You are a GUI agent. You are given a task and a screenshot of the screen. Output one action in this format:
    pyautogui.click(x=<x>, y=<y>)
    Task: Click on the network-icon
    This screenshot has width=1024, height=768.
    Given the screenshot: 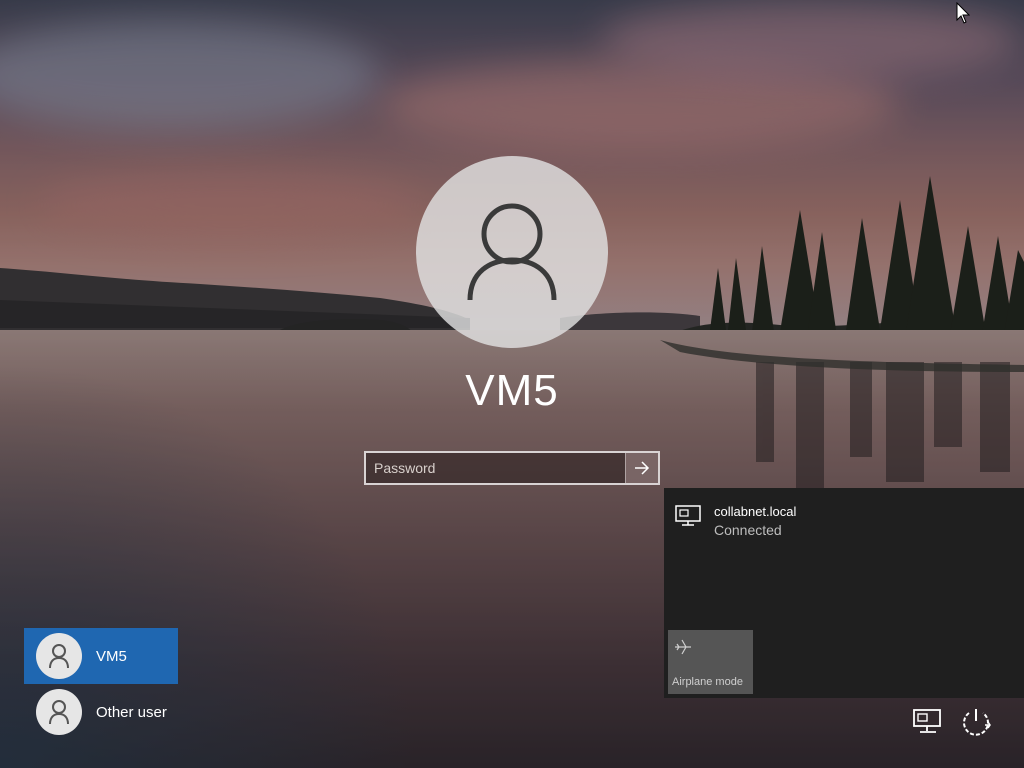 What is the action you would take?
    pyautogui.click(x=927, y=721)
    